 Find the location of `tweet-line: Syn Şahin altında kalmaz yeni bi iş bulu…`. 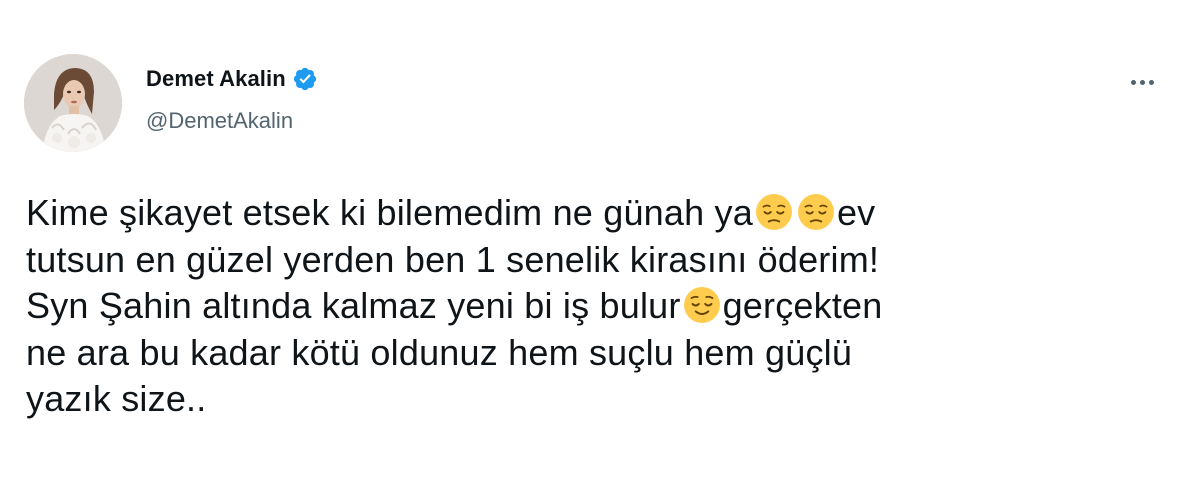

tweet-line: Syn Şahin altında kalmaz yeni bi iş bulu… is located at coordinates (601, 306).